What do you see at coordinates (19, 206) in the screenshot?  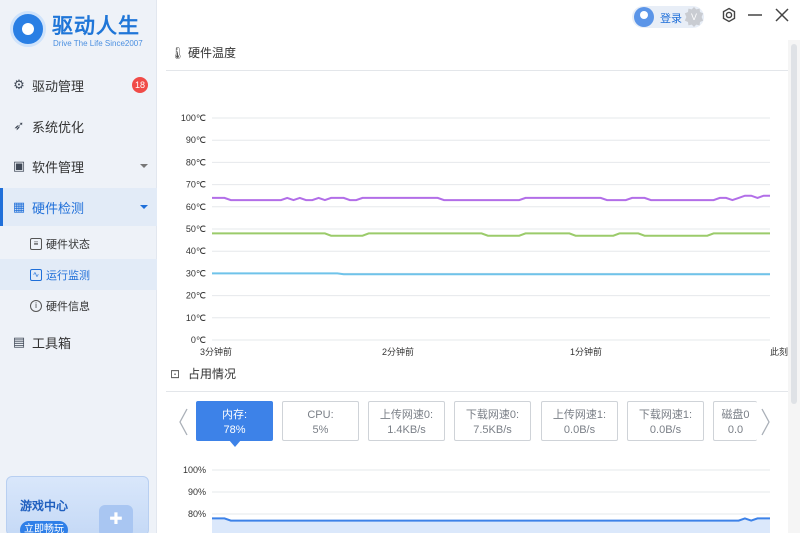 I see `chip-icon: ▦` at bounding box center [19, 206].